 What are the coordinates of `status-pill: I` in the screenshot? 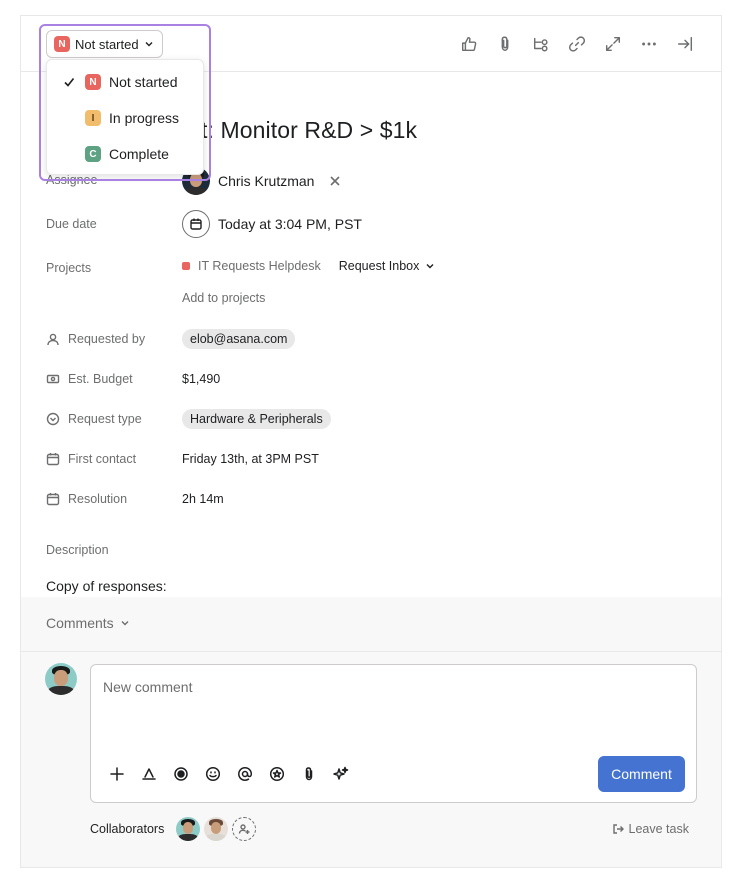 It's located at (93, 118).